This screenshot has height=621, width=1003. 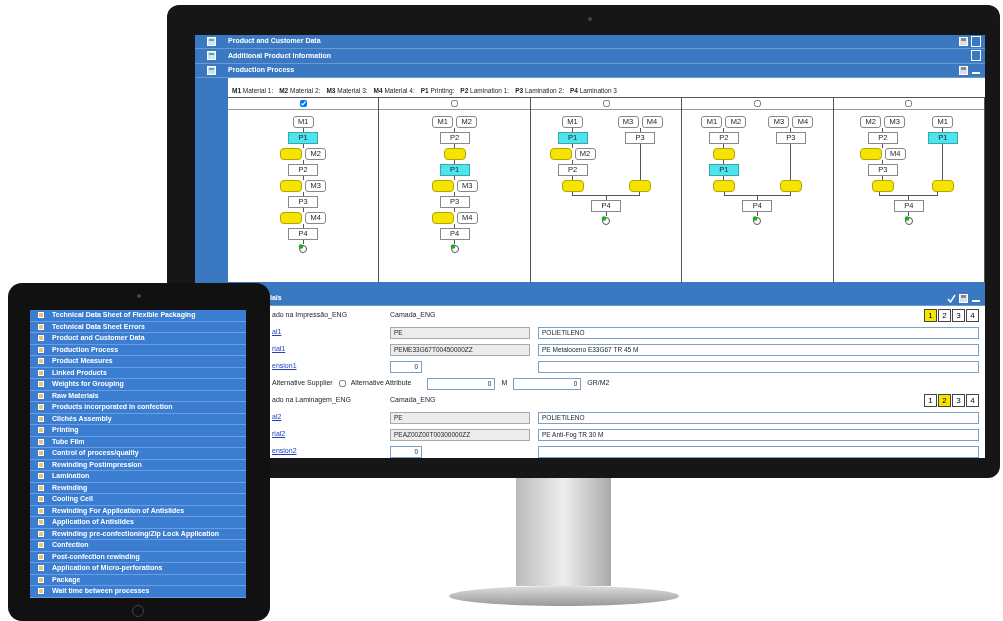 What do you see at coordinates (951, 298) in the screenshot?
I see `check-icon` at bounding box center [951, 298].